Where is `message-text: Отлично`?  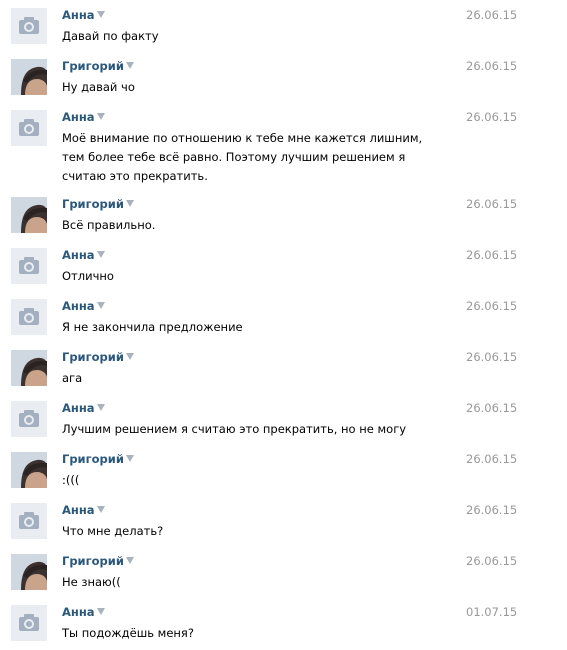 message-text: Отлично is located at coordinates (88, 276).